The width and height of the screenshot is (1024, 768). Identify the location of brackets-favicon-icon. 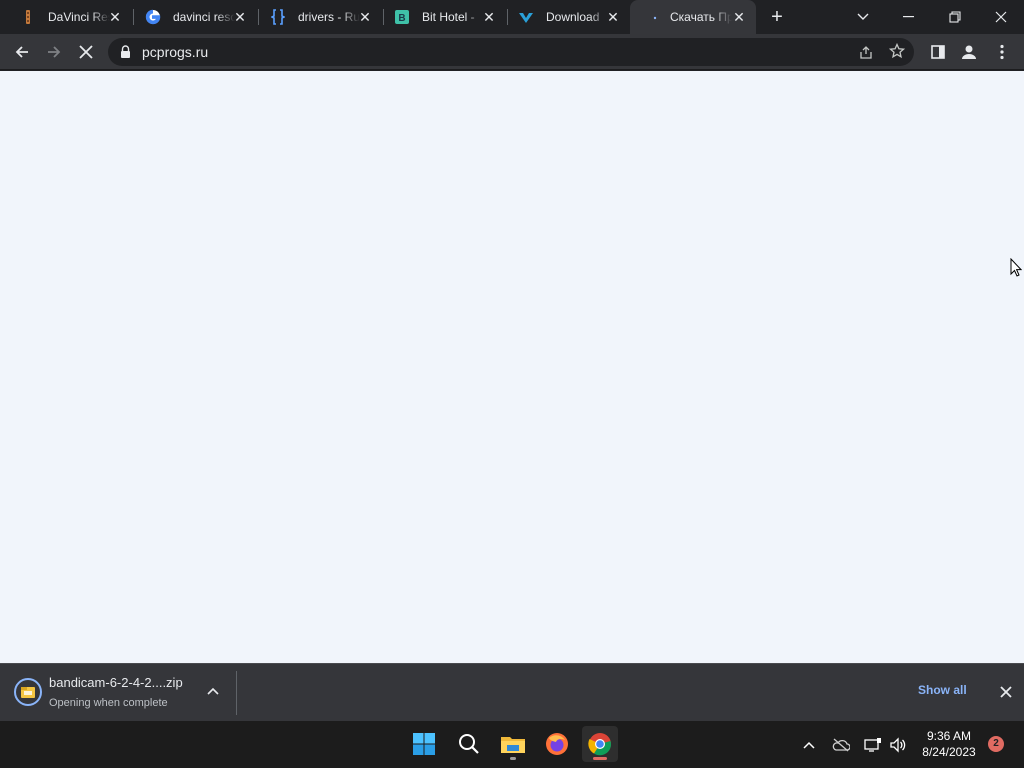
(278, 17).